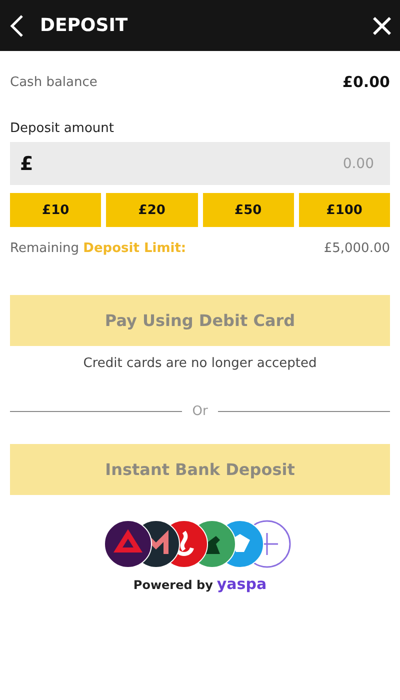 This screenshot has height=700, width=400. What do you see at coordinates (366, 82) in the screenshot?
I see `cash-balance-value: £0.00` at bounding box center [366, 82].